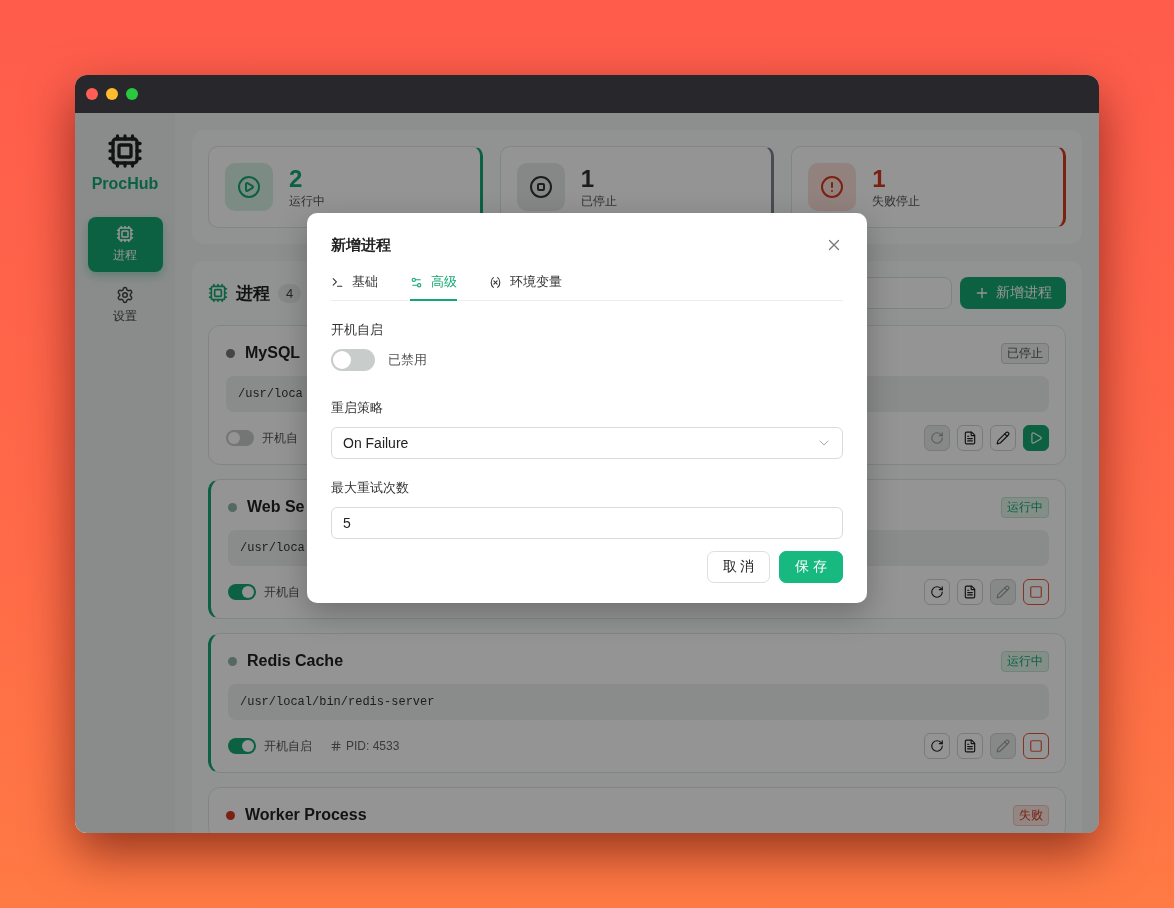  I want to click on status-badge: 已停止, so click(1025, 353).